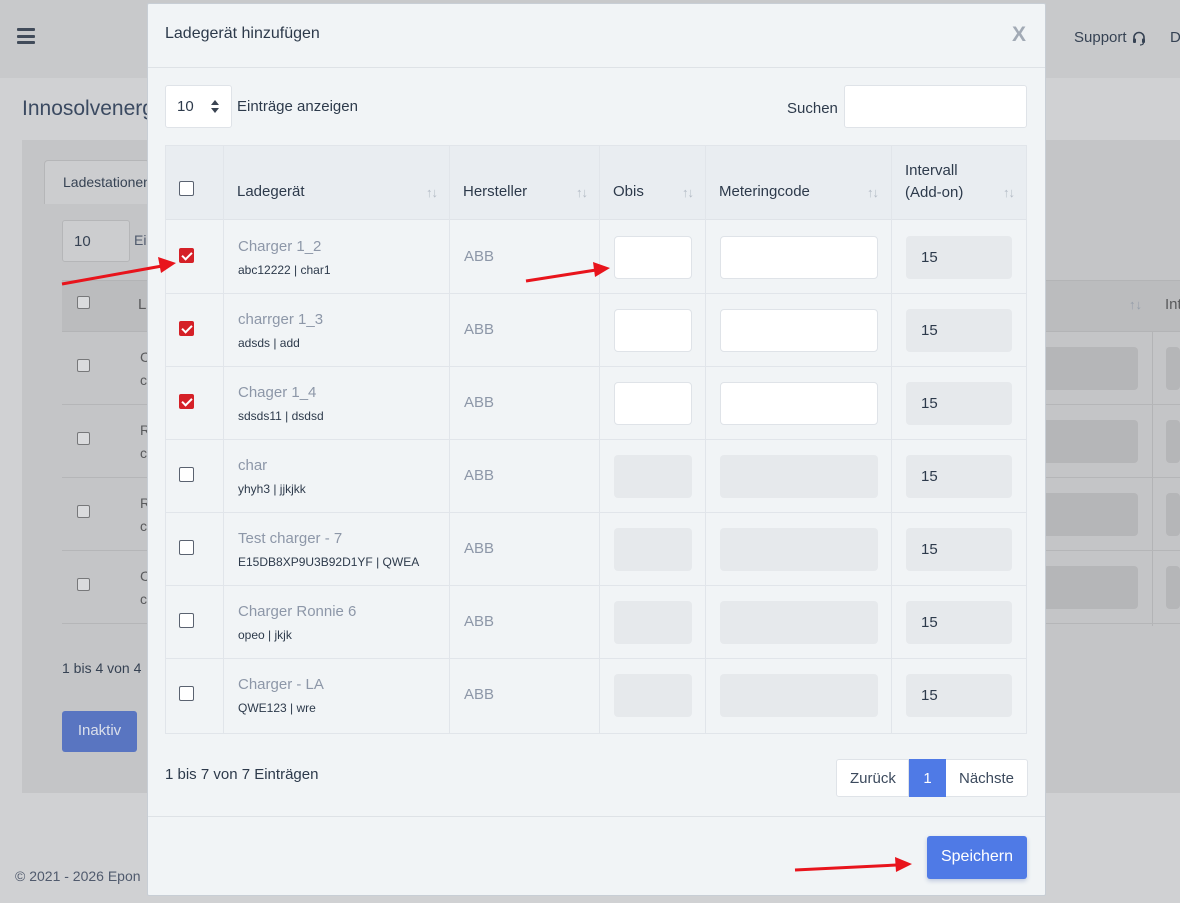  I want to click on arrow-to-save-button, so click(853, 864).